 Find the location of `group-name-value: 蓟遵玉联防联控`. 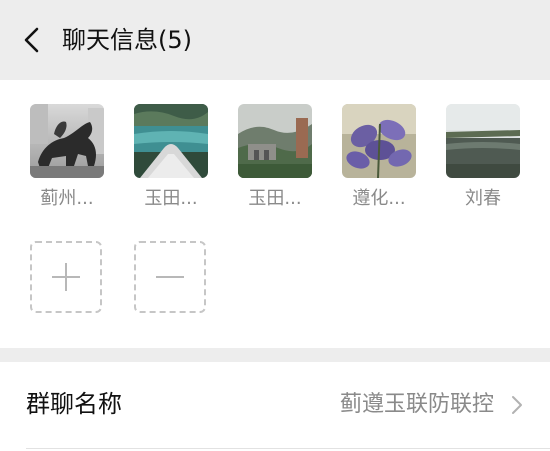

group-name-value: 蓟遵玉联防联控 is located at coordinates (416, 404).